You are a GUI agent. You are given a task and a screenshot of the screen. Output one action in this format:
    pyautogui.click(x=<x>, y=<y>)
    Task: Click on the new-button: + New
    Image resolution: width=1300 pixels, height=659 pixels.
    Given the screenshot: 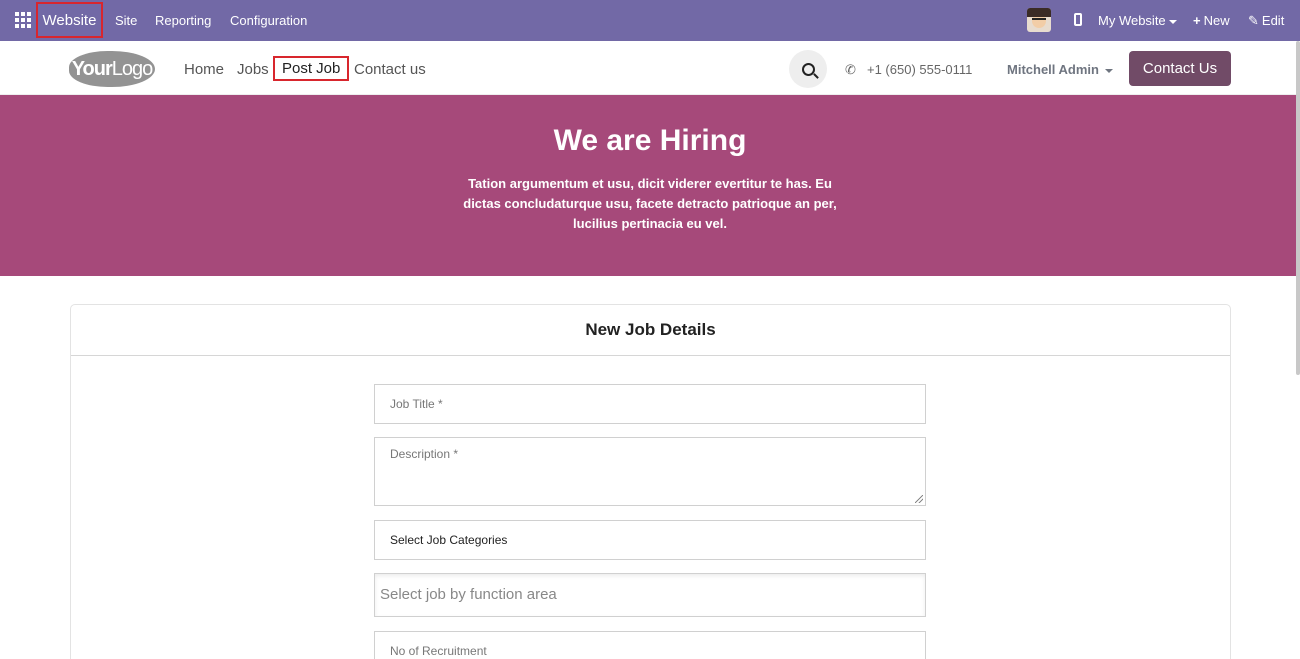 What is the action you would take?
    pyautogui.click(x=1211, y=20)
    